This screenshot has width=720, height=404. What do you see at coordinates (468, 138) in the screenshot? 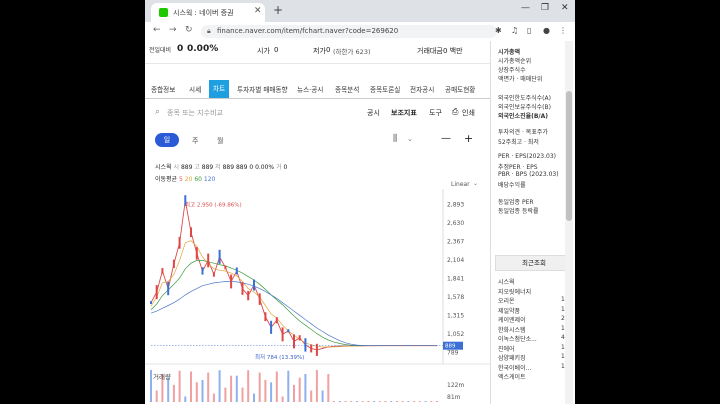
I see `zoom-in-icon: +` at bounding box center [468, 138].